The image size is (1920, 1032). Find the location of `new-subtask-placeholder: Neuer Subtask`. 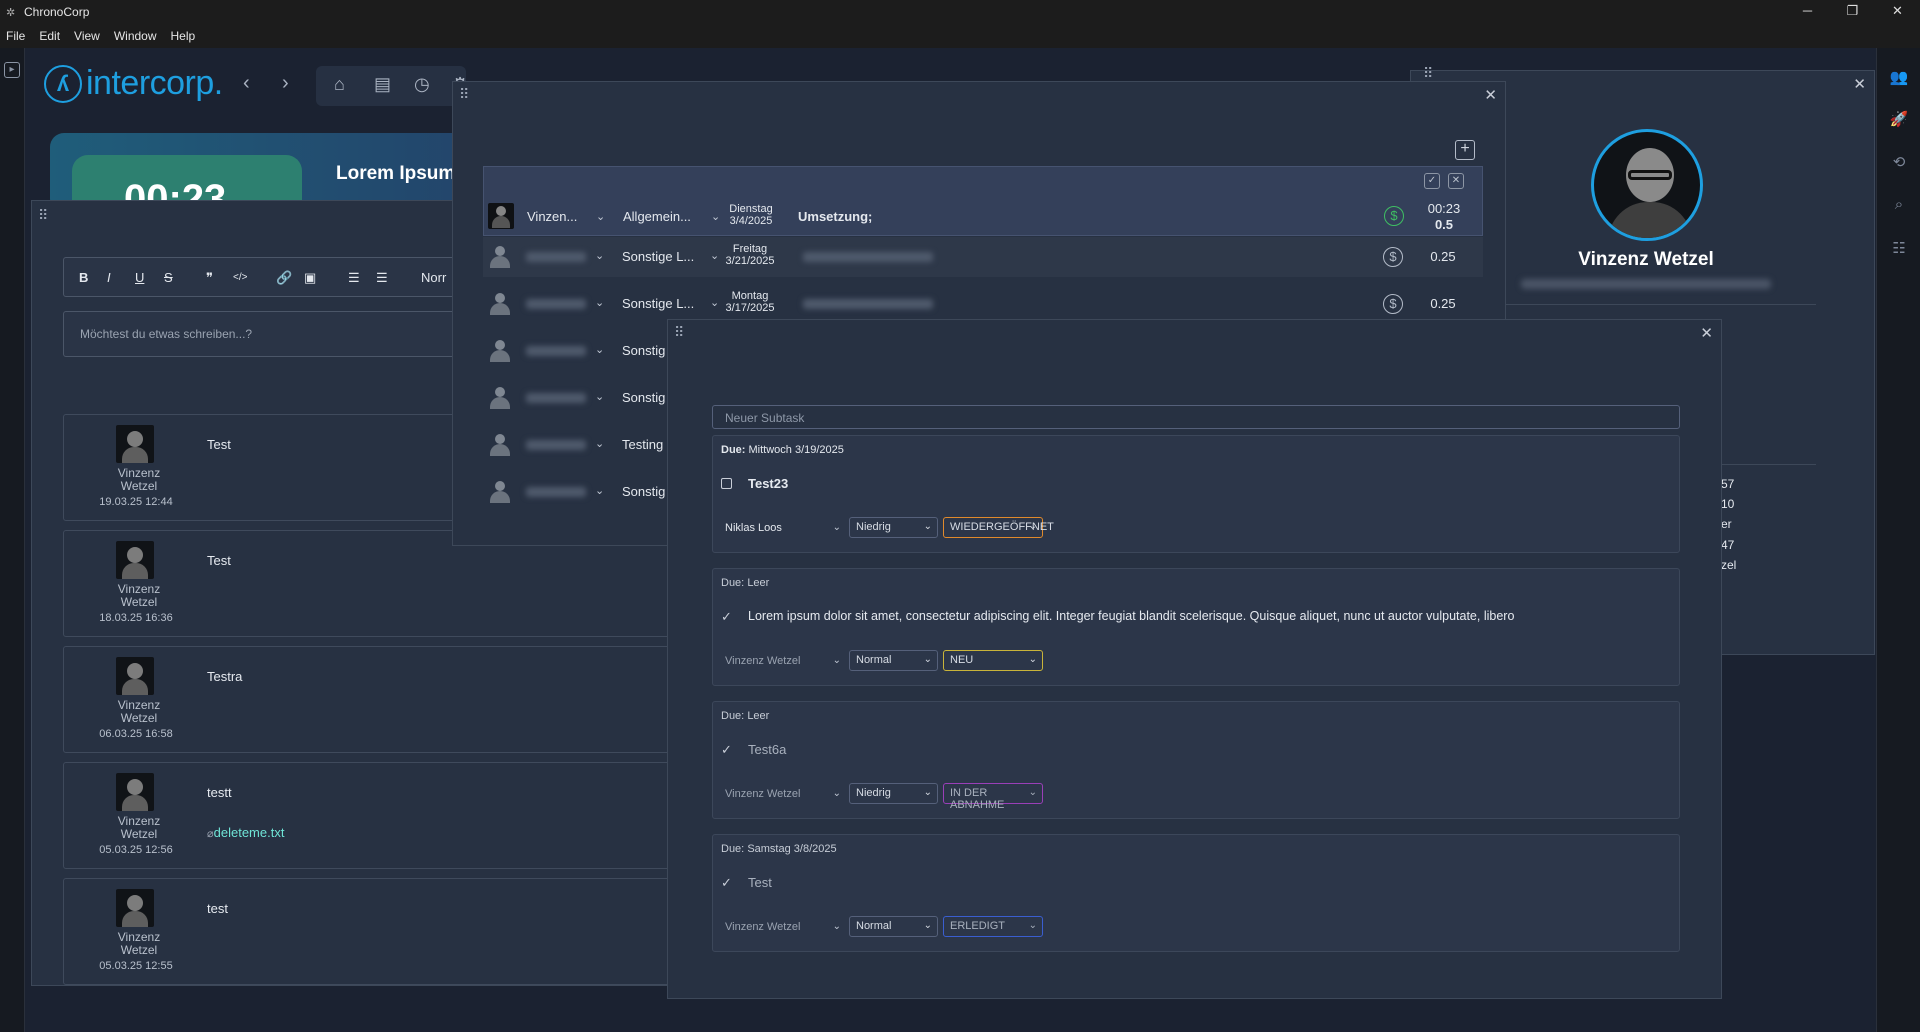

new-subtask-placeholder: Neuer Subtask is located at coordinates (765, 418).